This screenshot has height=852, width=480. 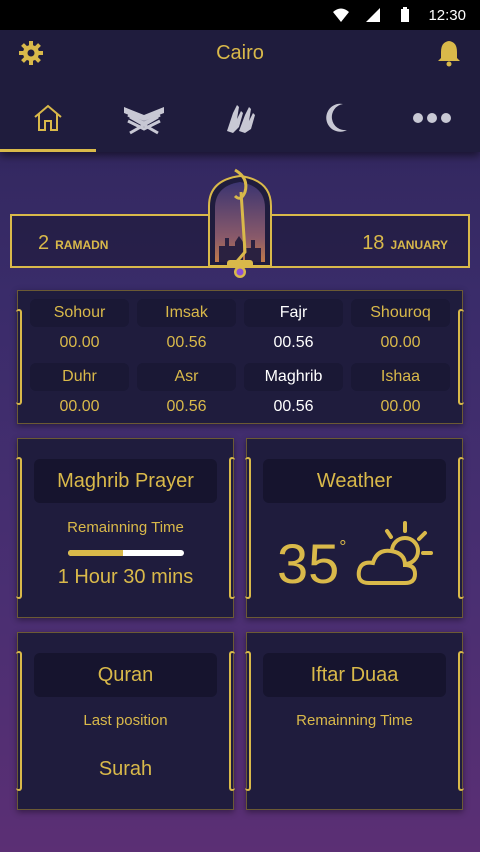 I want to click on lantern-arch-icon, so click(x=240, y=223).